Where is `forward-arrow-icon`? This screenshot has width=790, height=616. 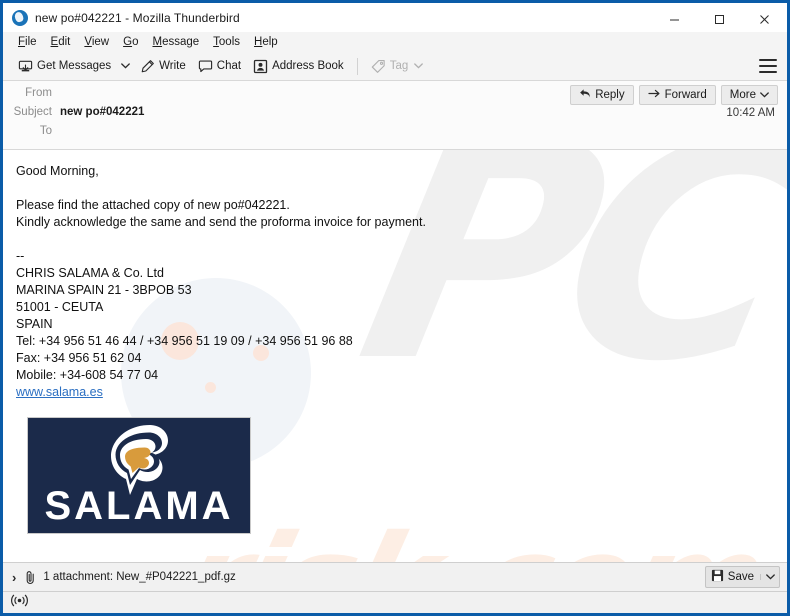 forward-arrow-icon is located at coordinates (654, 95).